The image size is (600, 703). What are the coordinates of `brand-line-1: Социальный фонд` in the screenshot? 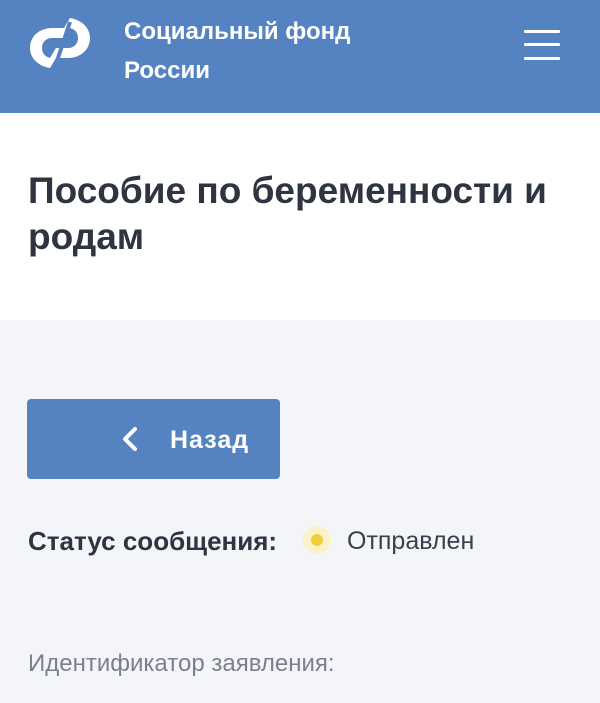 It's located at (237, 31).